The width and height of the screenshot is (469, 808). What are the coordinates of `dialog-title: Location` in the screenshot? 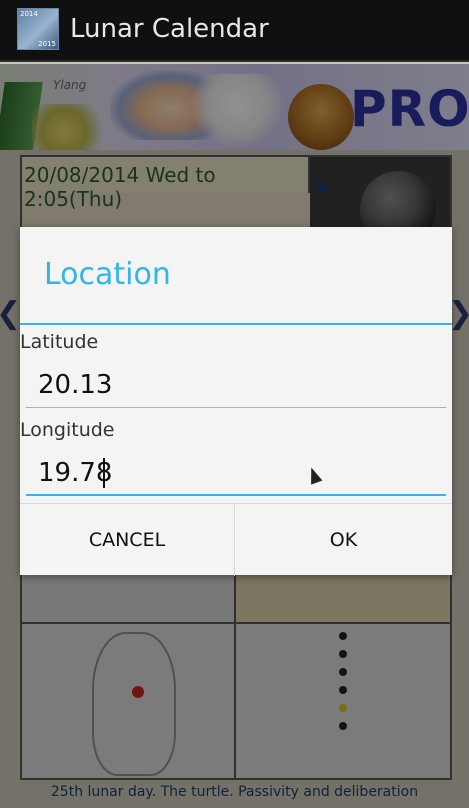 It's located at (107, 274).